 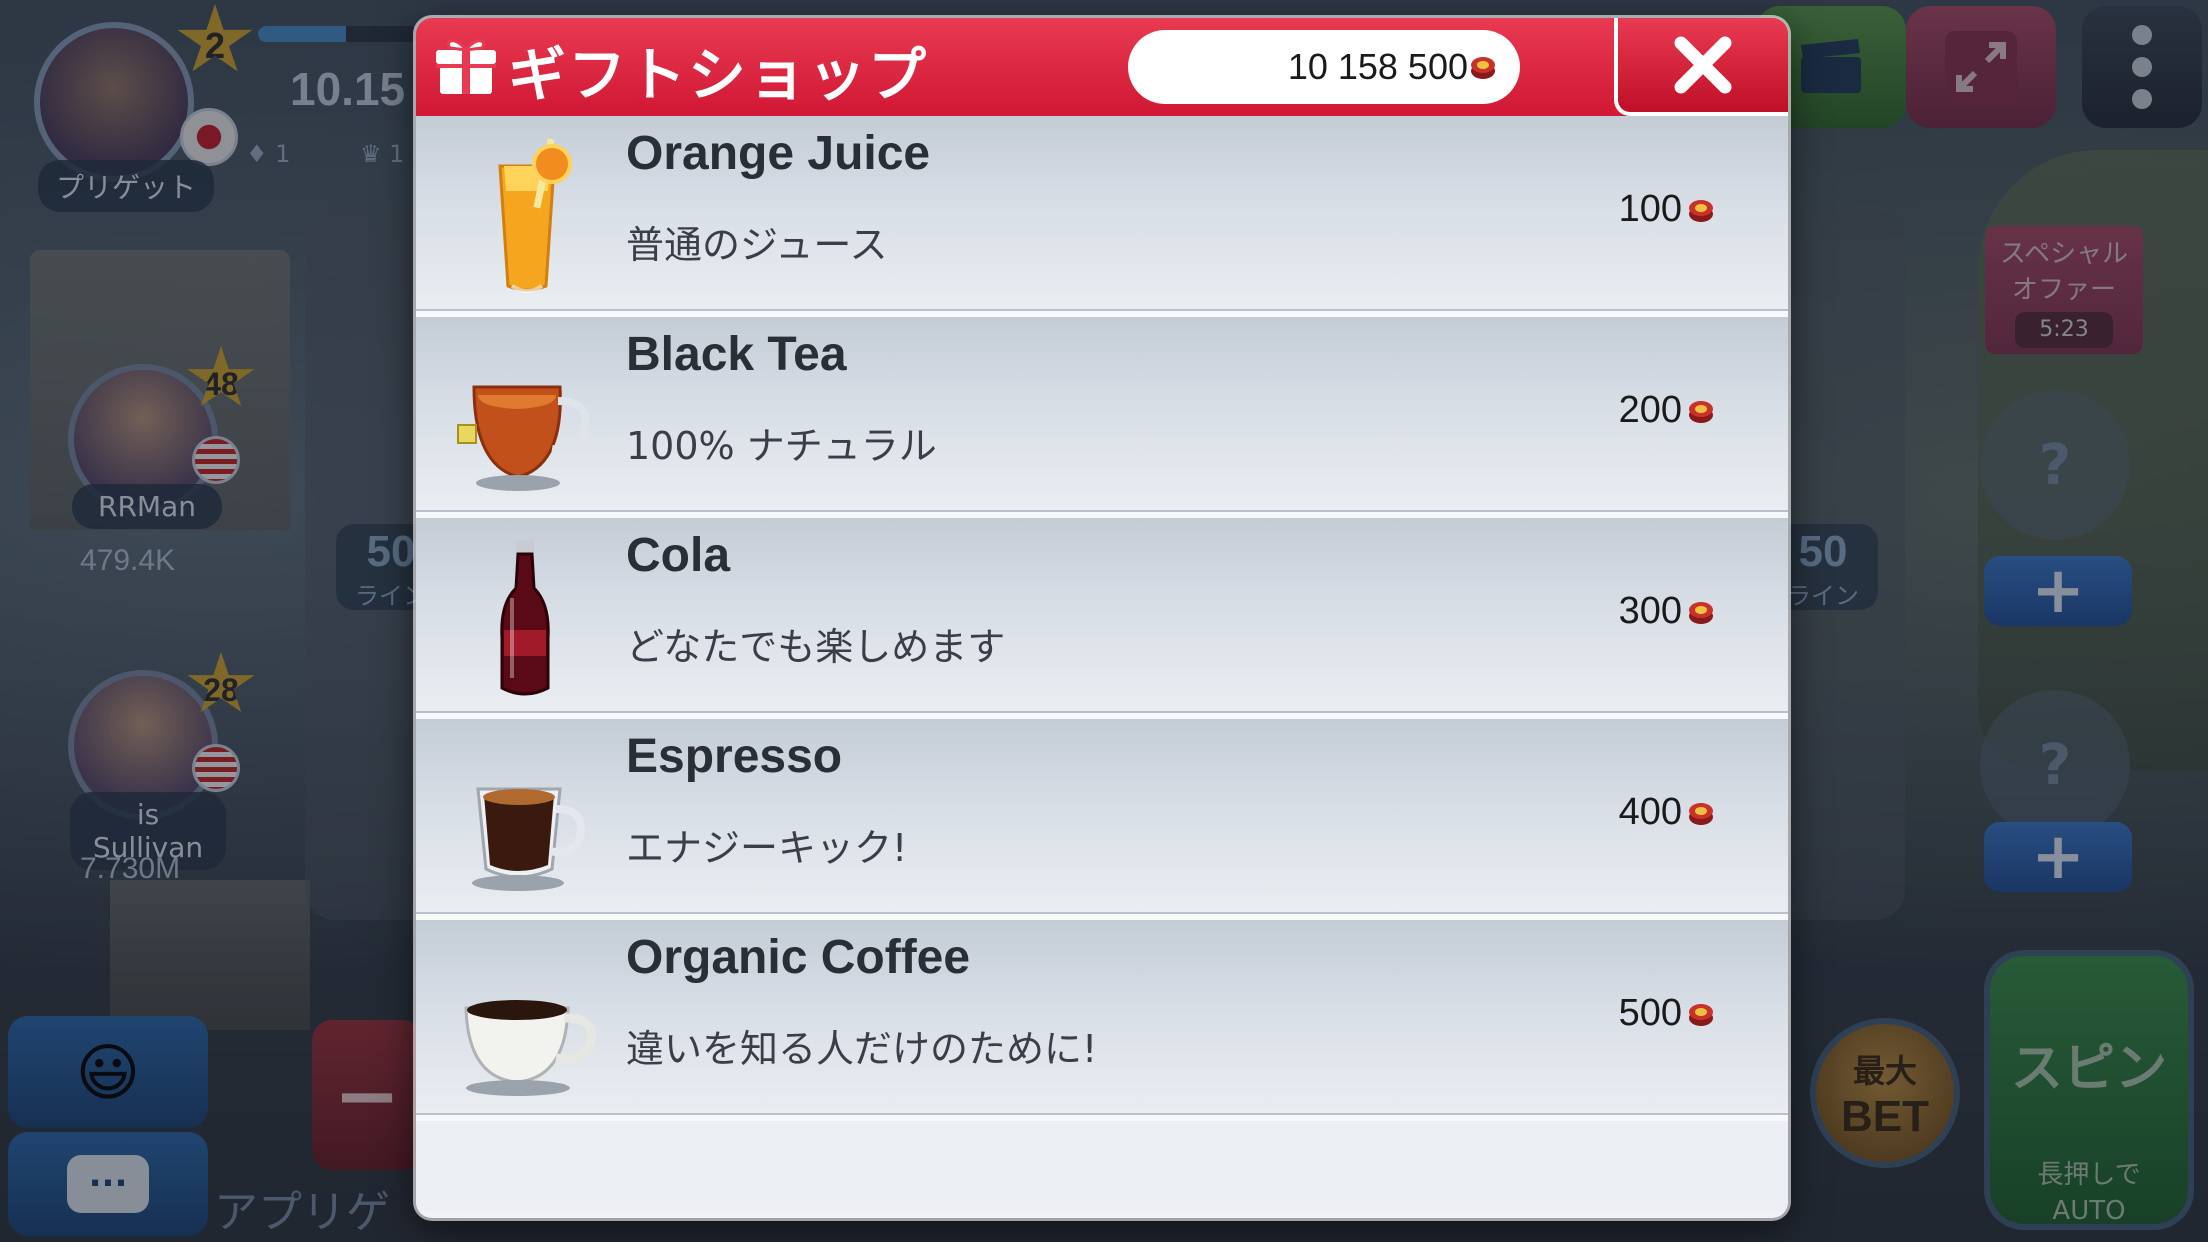 What do you see at coordinates (1102, 417) in the screenshot?
I see `gift-item-black-tea: Black Tea 100% ナチュラル 200` at bounding box center [1102, 417].